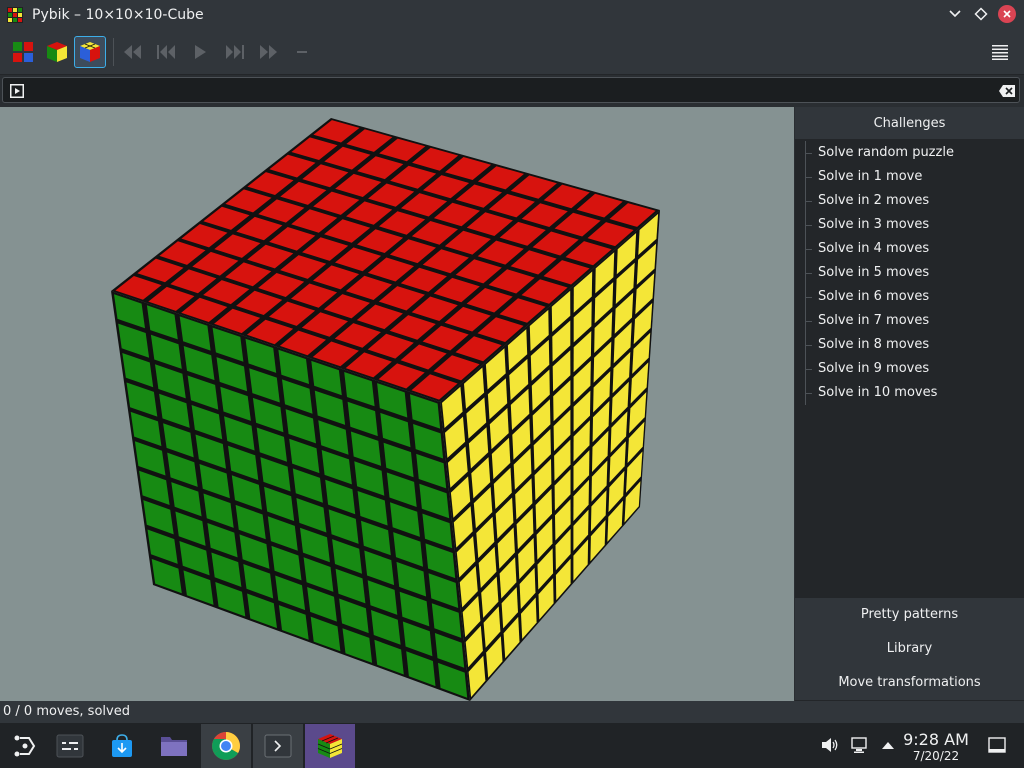 The image size is (1024, 768). What do you see at coordinates (915, 369) in the screenshot?
I see `challenge-item: Solve in 9 moves` at bounding box center [915, 369].